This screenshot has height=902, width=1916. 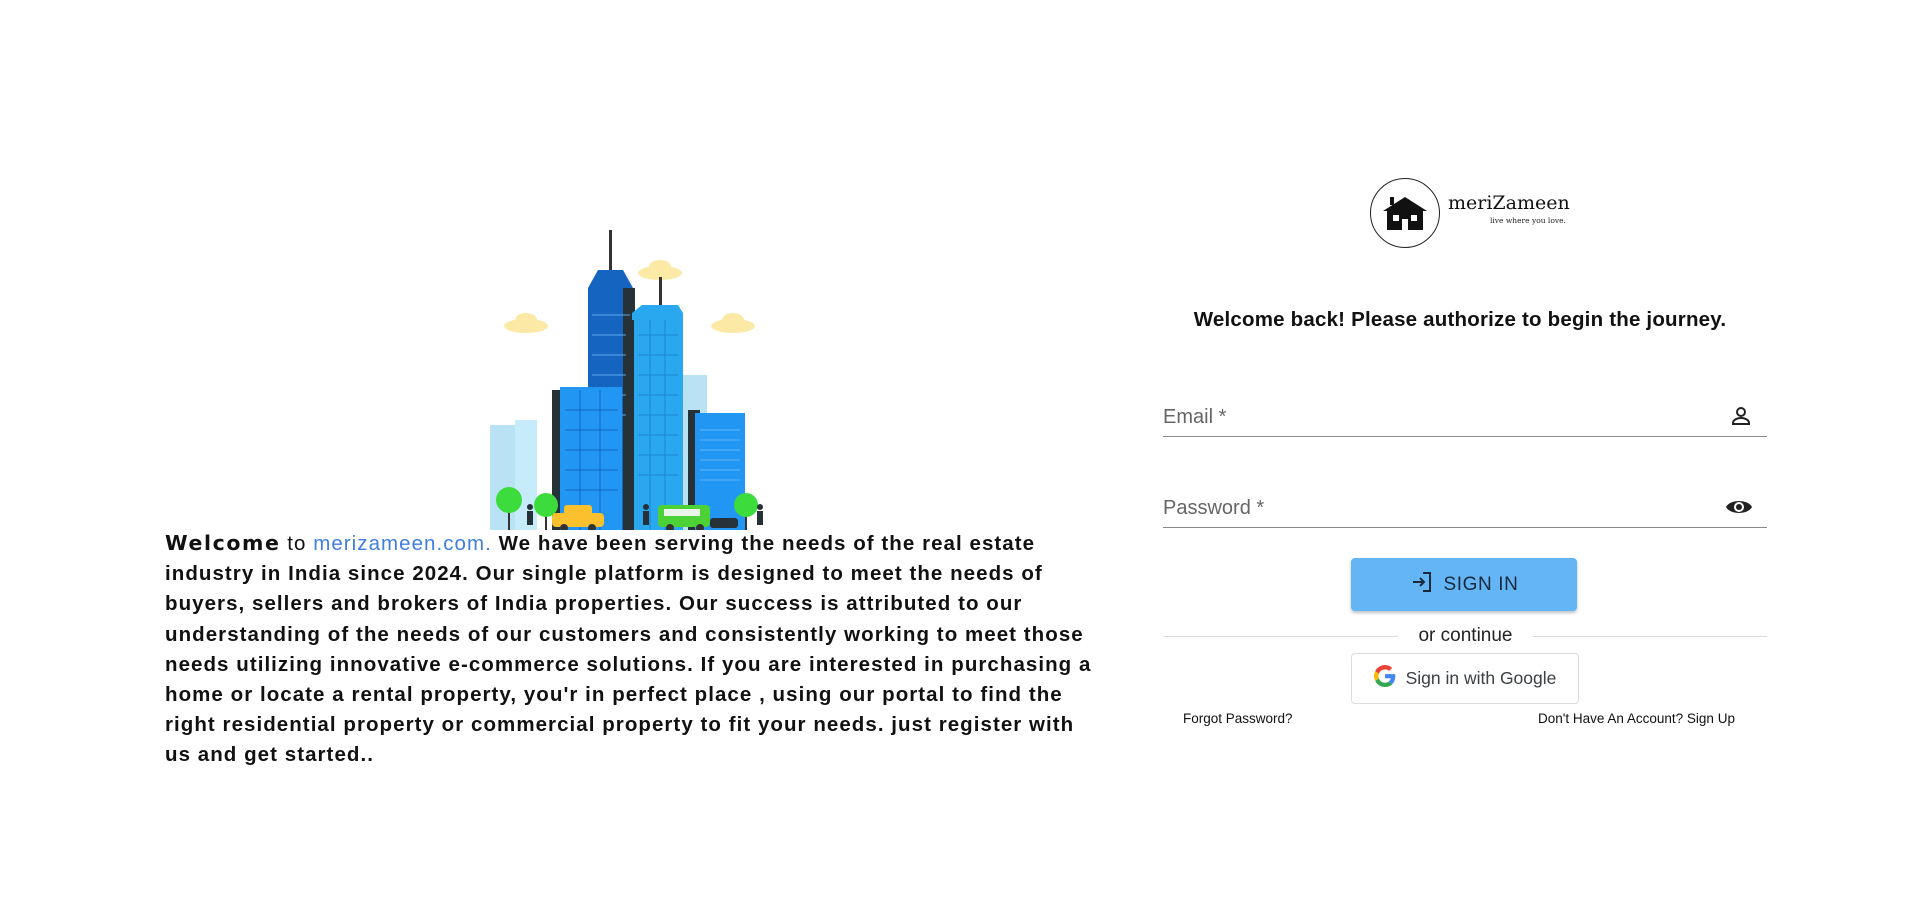 I want to click on logo-emblem, so click(x=1405, y=213).